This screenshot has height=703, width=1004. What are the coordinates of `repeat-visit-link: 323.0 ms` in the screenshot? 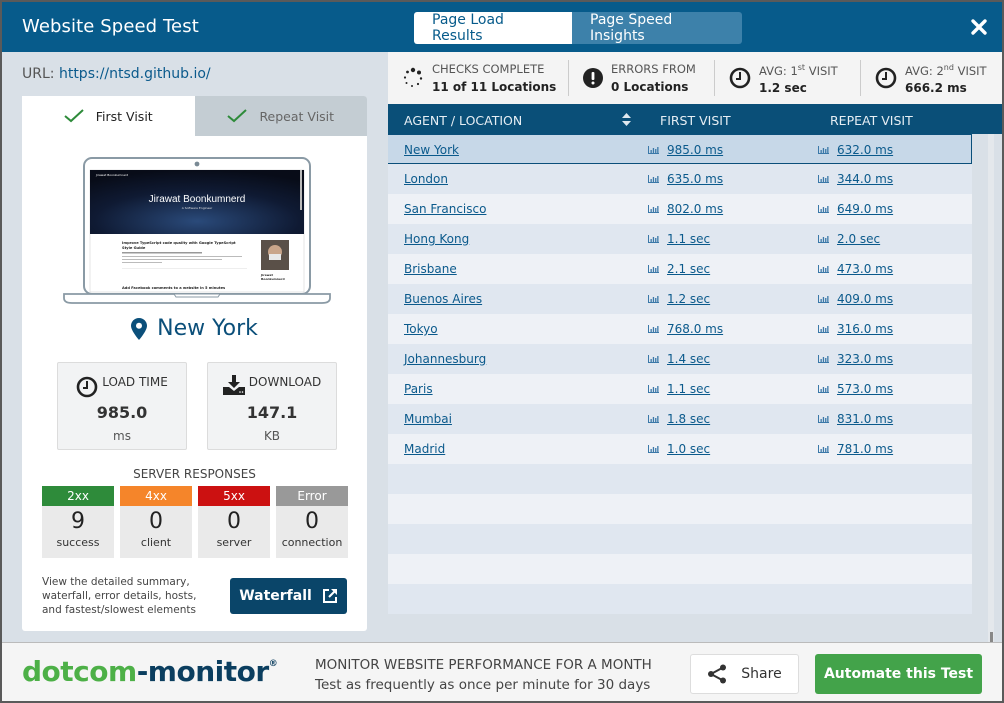 It's located at (865, 359).